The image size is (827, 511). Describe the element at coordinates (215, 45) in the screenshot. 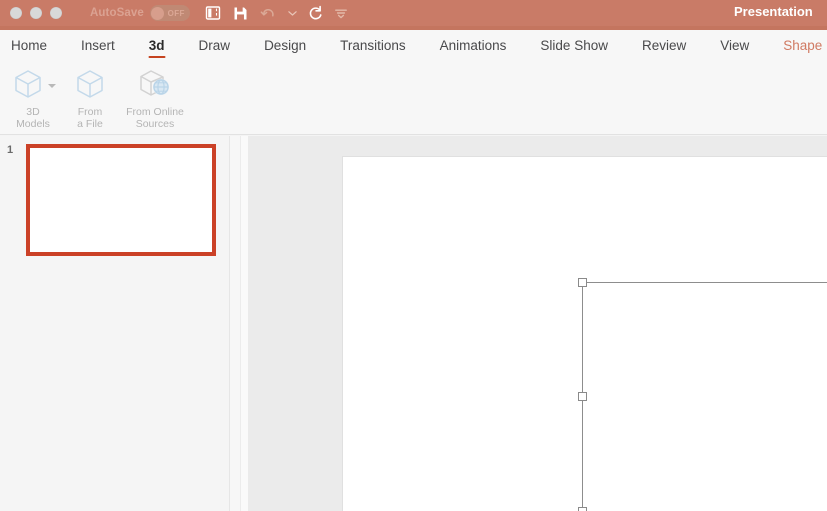

I see `tab-draw: Draw` at that location.